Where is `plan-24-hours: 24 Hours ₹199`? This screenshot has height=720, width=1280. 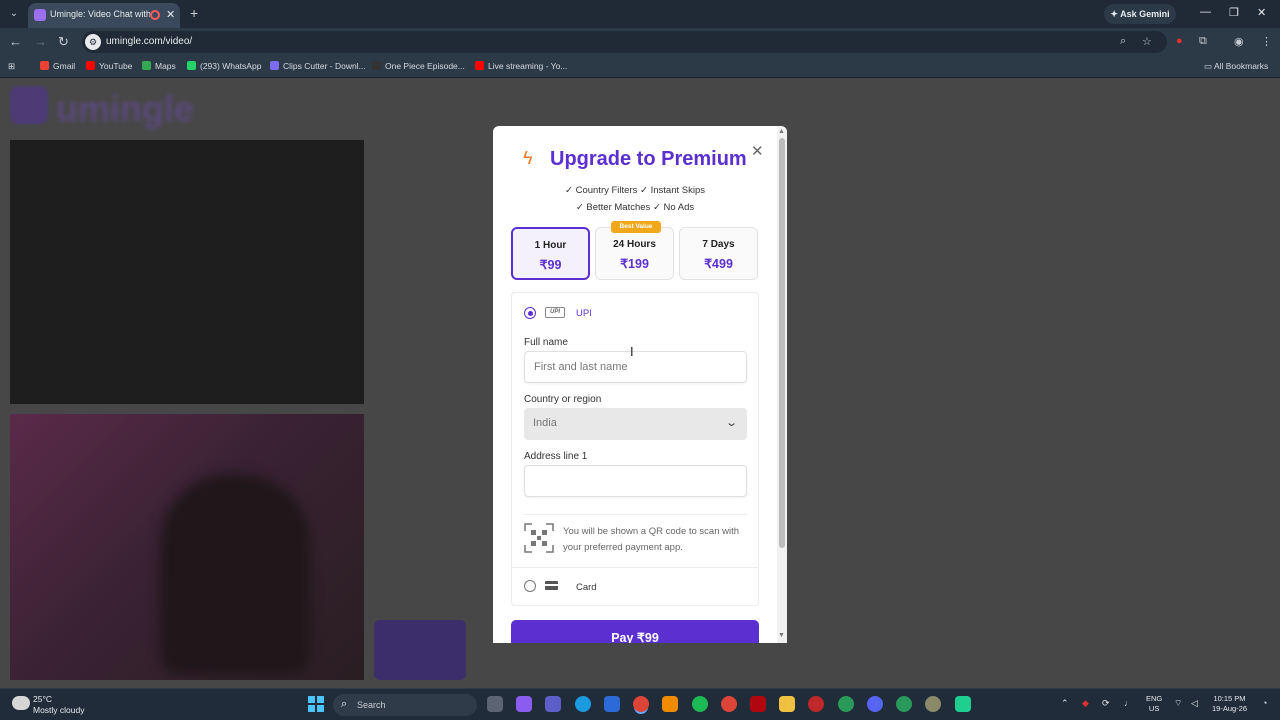
plan-24-hours: 24 Hours ₹199 is located at coordinates (634, 253).